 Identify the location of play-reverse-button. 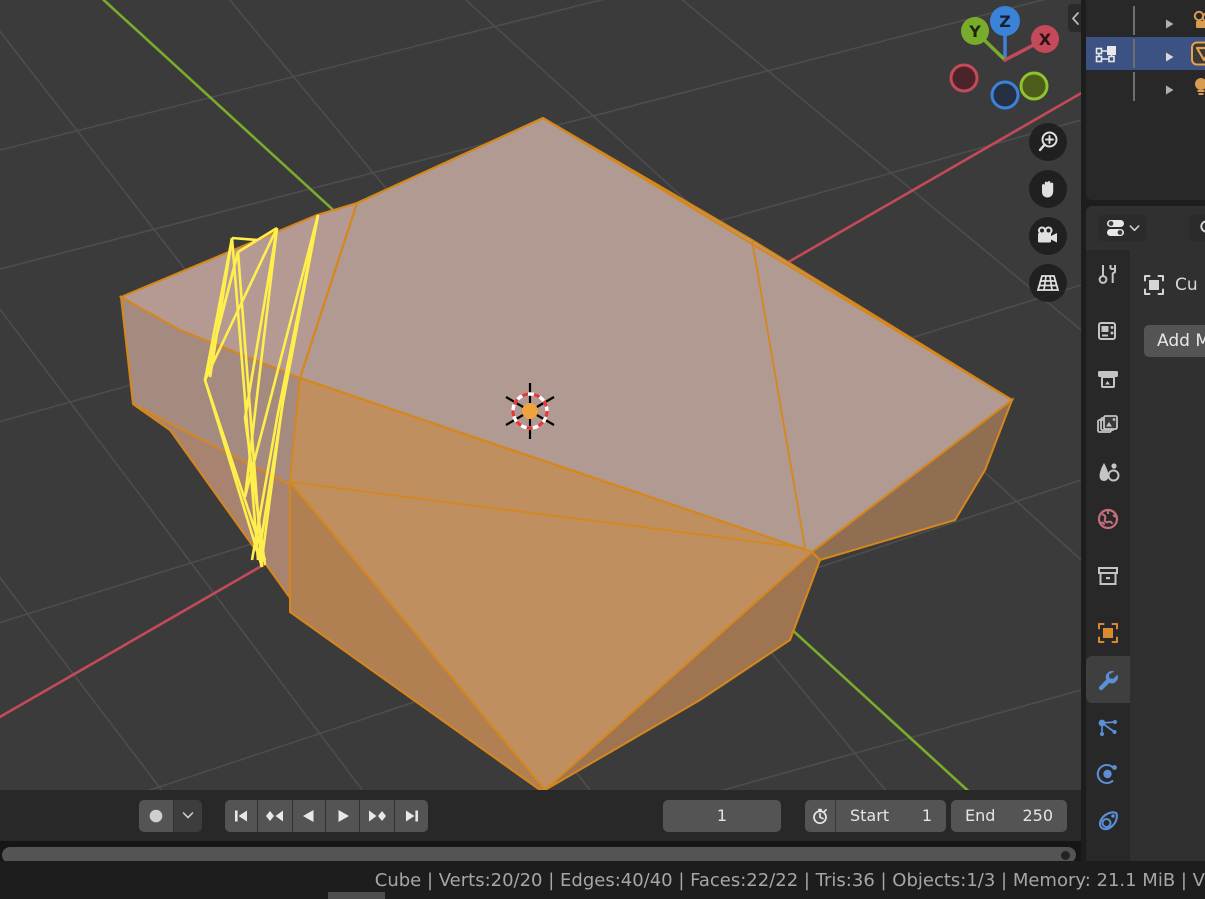
(309, 815).